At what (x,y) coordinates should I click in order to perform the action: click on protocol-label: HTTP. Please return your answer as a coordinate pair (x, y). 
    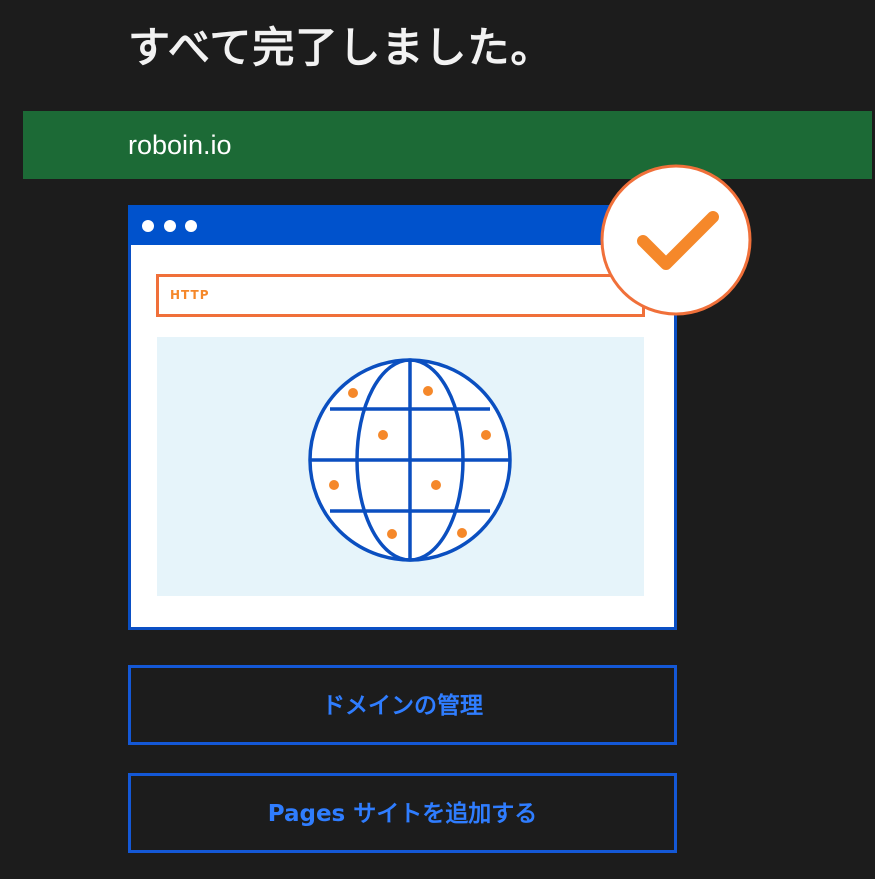
    Looking at the image, I should click on (189, 295).